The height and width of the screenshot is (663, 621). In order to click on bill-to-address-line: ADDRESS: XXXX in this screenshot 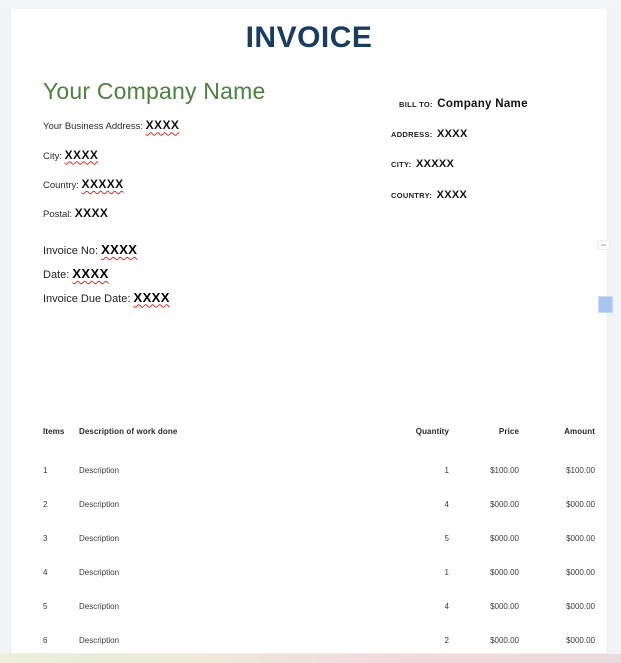, I will do `click(496, 132)`.